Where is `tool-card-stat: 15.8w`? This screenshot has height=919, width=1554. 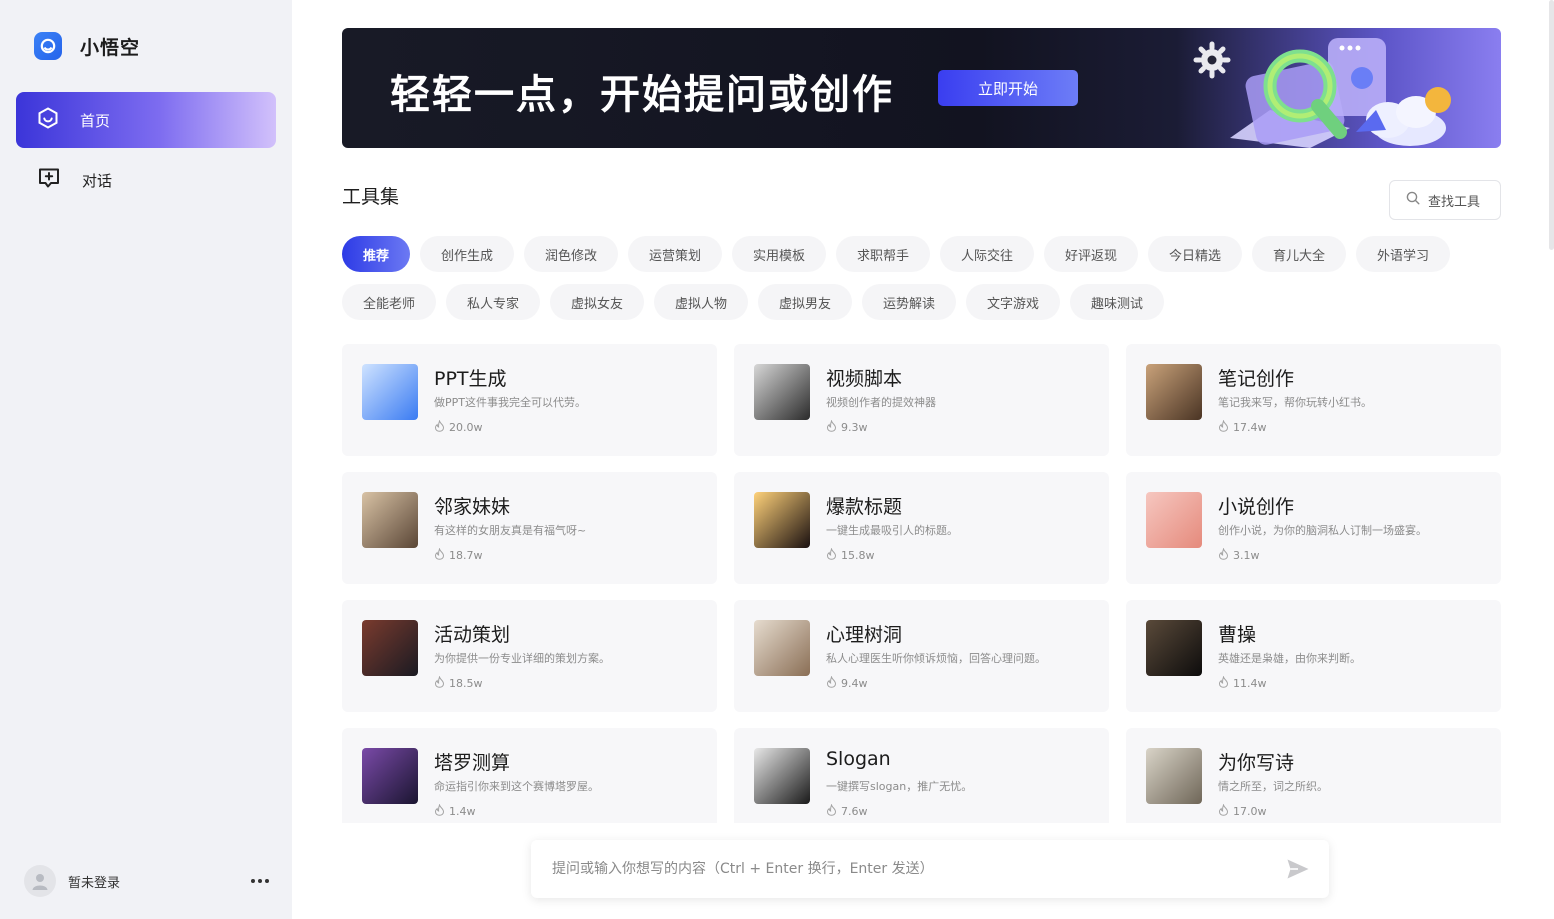
tool-card-stat: 15.8w is located at coordinates (850, 555).